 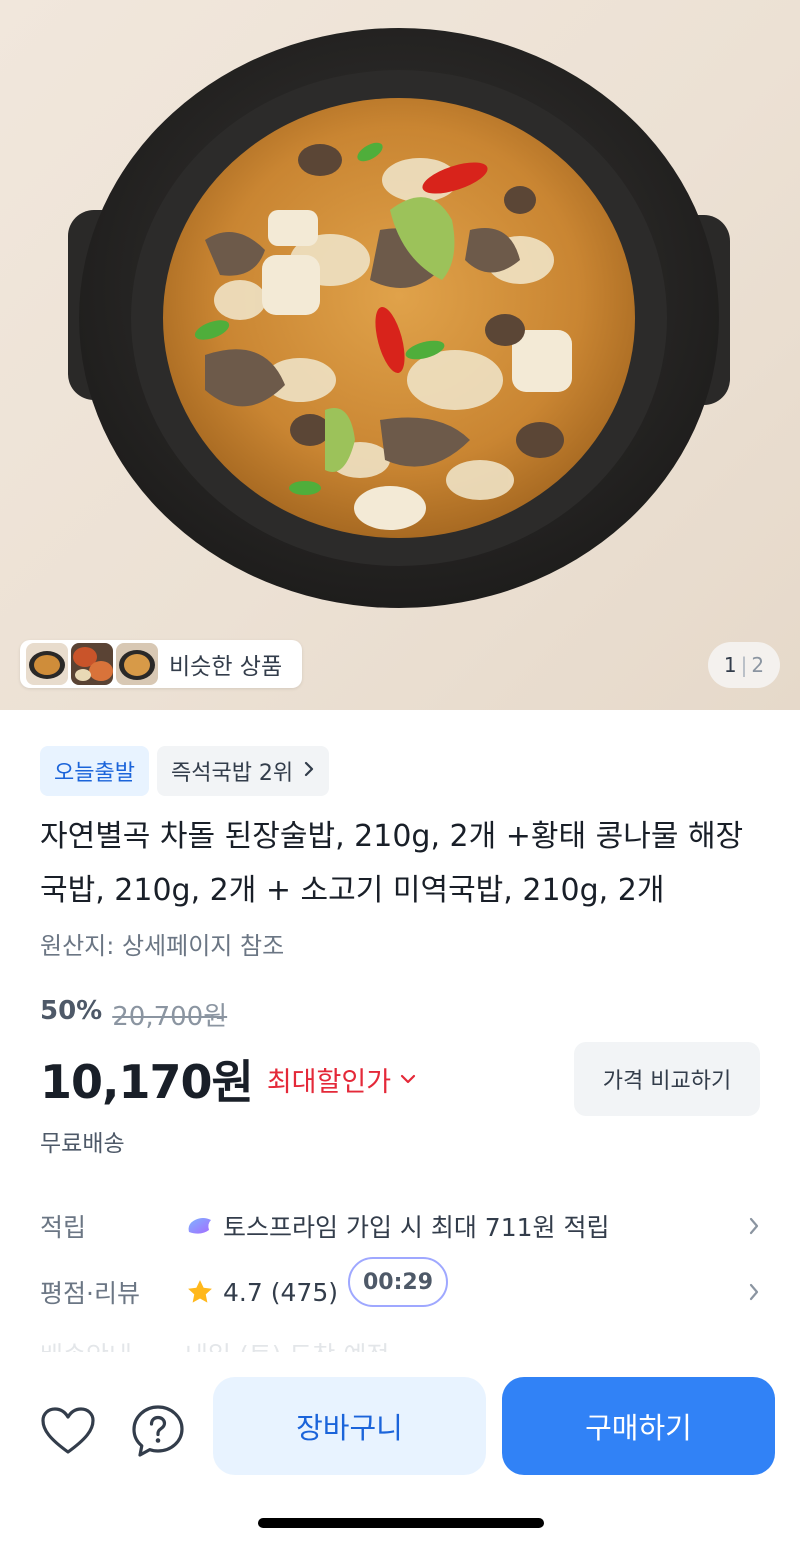 I want to click on today-shipping-badge: 오늘출발, so click(x=94, y=771).